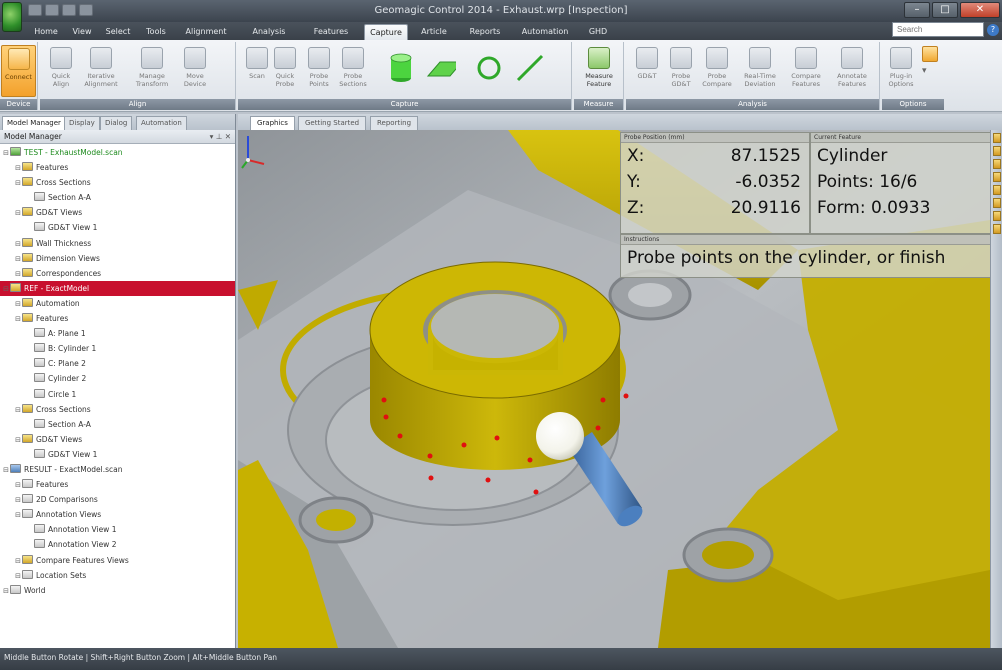 Image resolution: width=1002 pixels, height=670 pixels. I want to click on tree-item: ⊟ Location Sets, so click(117, 575).